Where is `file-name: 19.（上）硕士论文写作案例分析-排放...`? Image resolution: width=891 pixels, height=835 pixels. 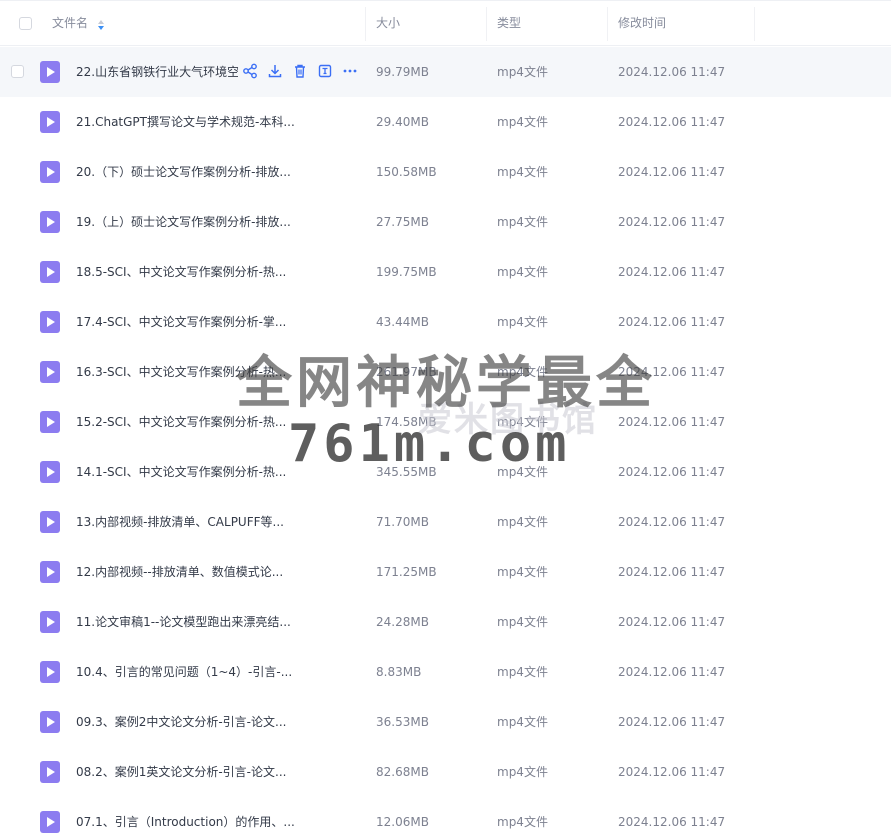
file-name: 19.（上）硕士论文写作案例分析-排放... is located at coordinates (186, 222).